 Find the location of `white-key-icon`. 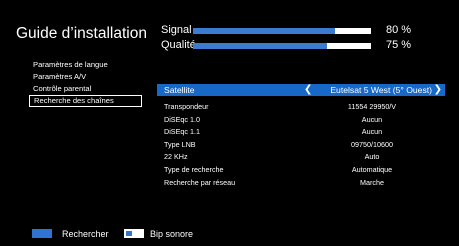

white-key-icon is located at coordinates (134, 233).